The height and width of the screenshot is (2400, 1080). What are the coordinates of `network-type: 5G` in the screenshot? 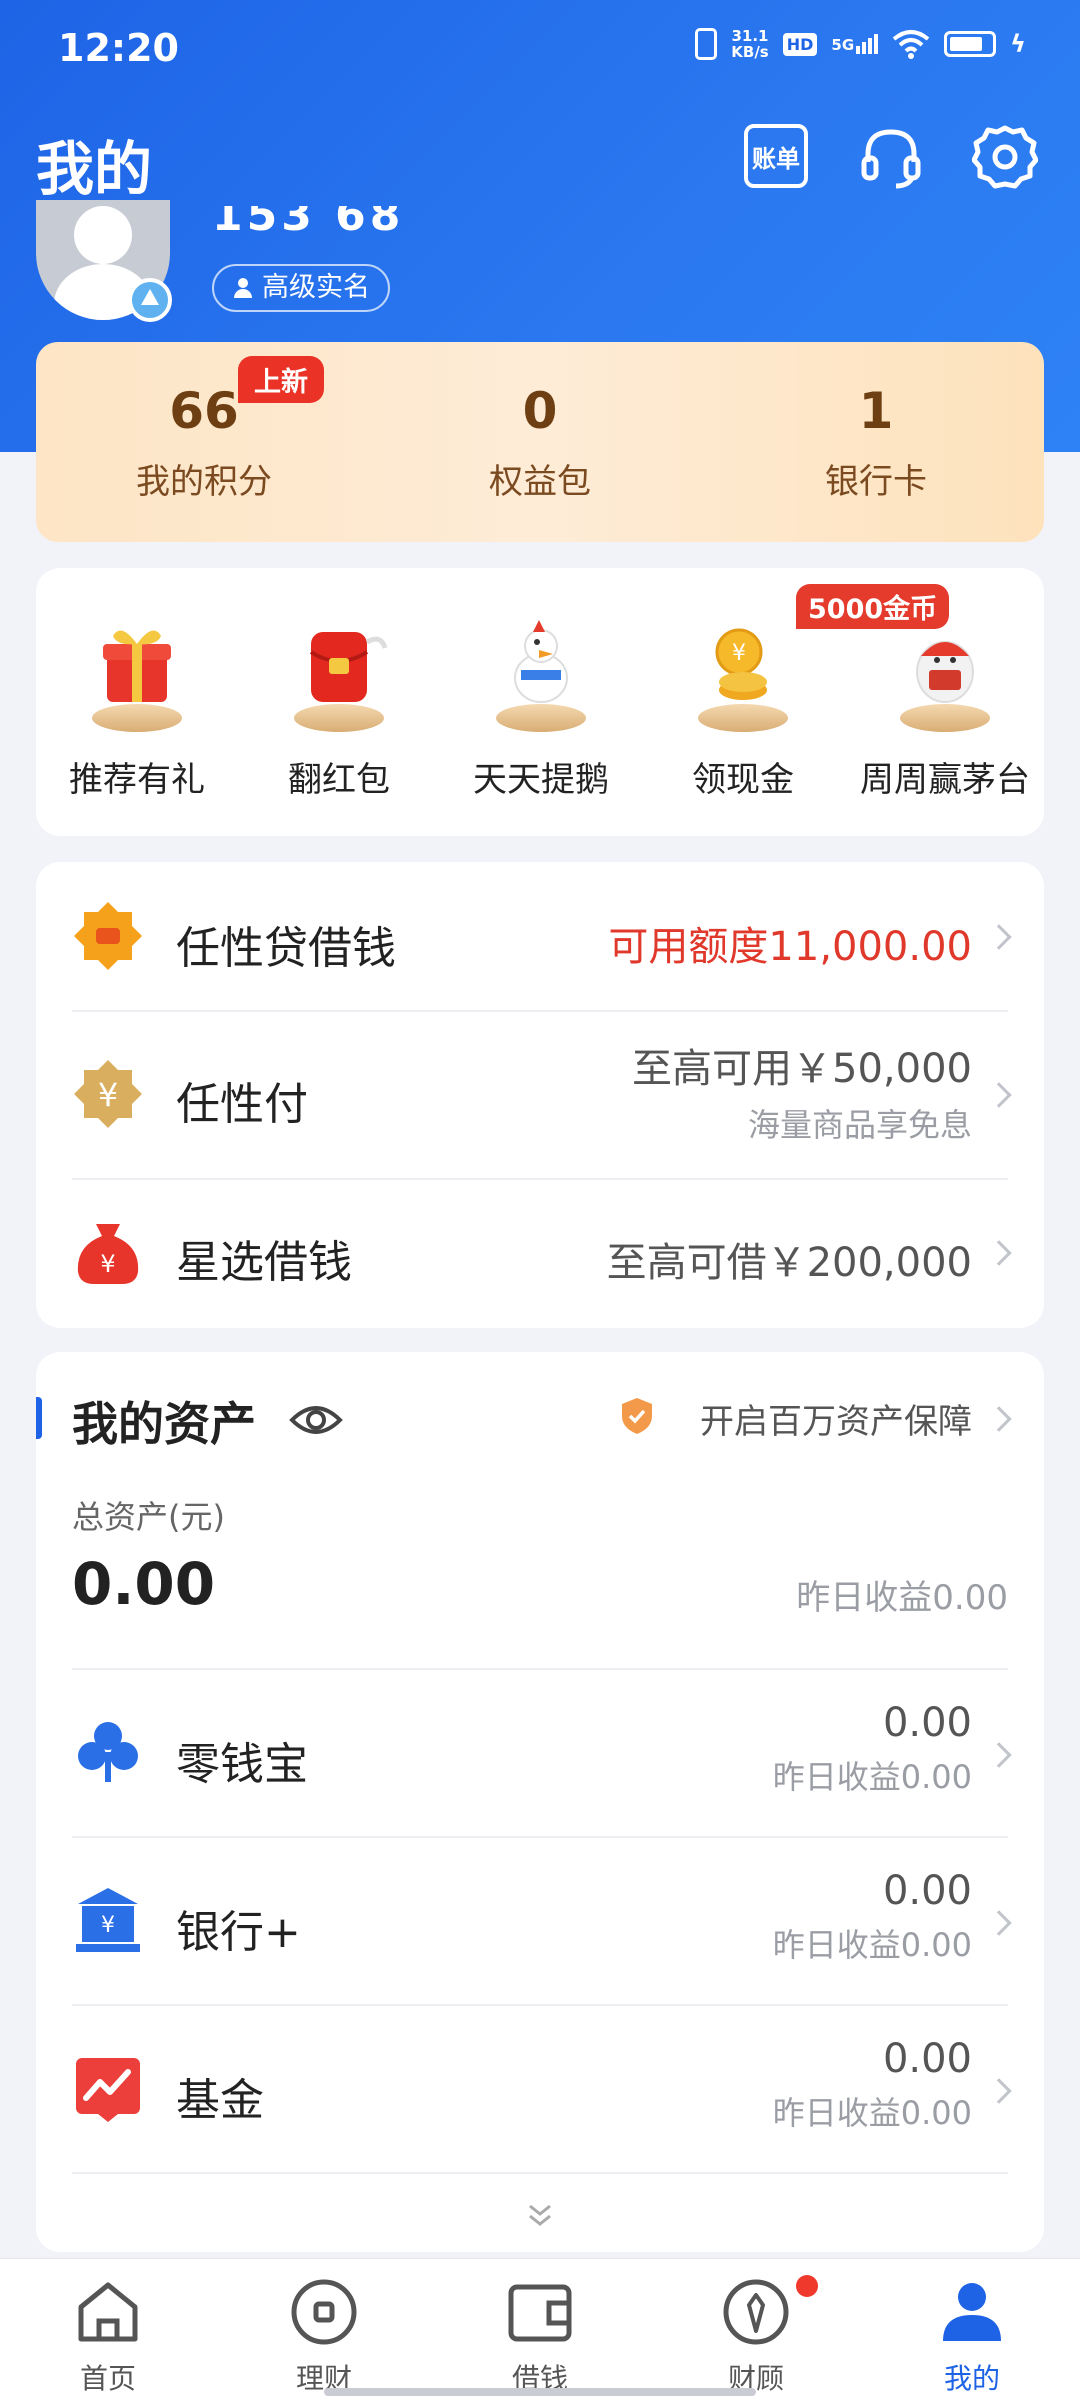 It's located at (843, 45).